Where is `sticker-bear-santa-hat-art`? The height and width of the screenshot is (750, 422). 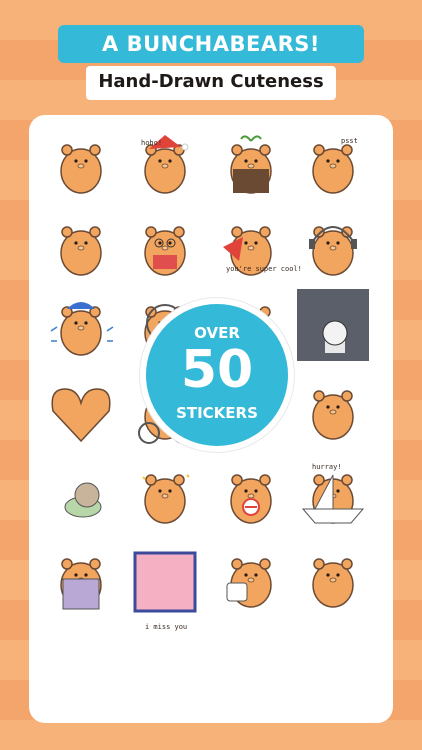 sticker-bear-santa-hat-art is located at coordinates (166, 164).